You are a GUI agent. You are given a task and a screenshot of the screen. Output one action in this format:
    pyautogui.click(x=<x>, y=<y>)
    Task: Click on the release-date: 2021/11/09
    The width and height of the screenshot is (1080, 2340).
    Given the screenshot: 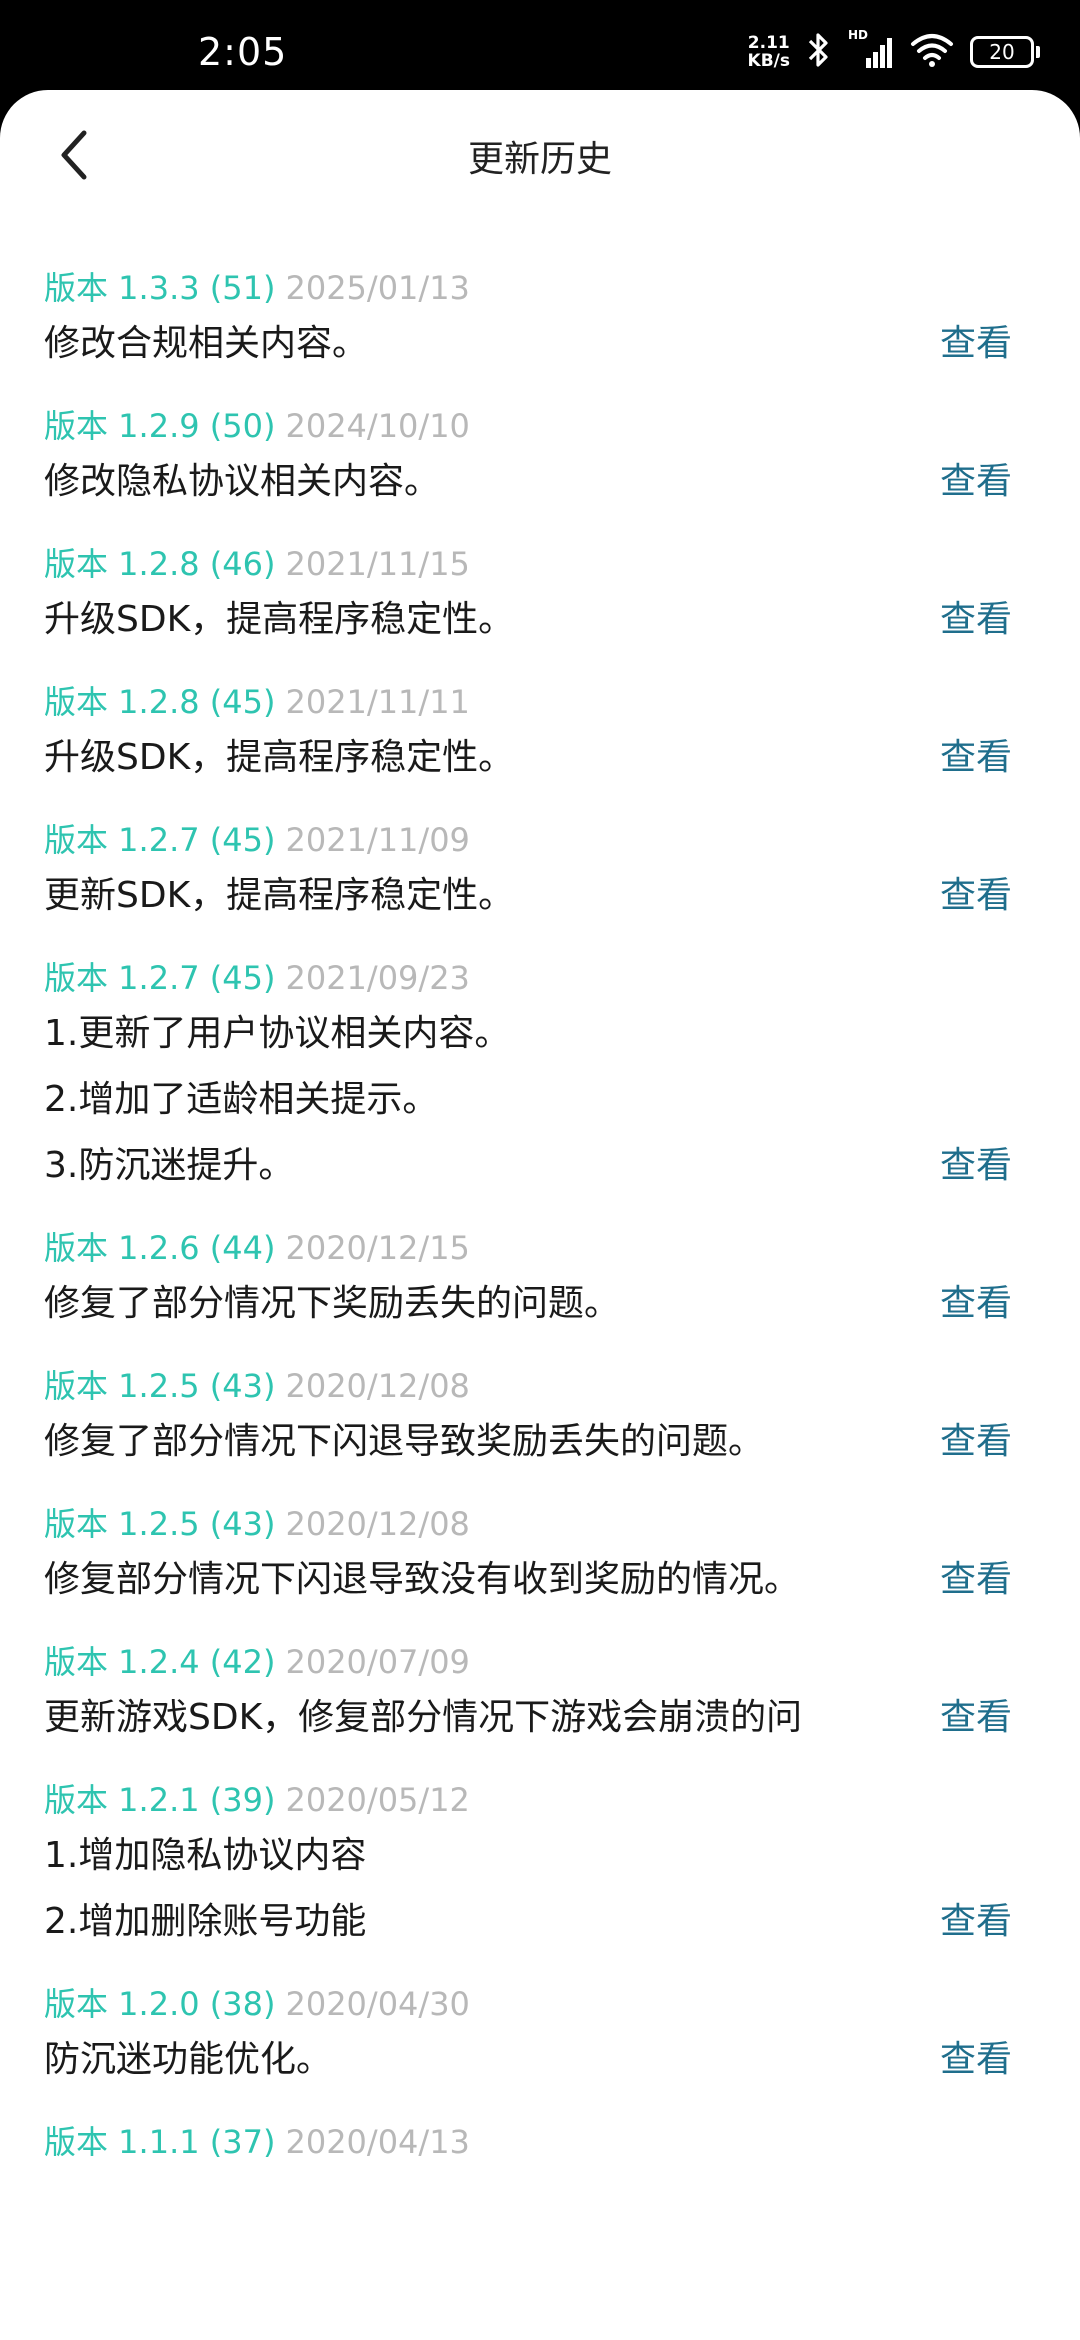 What is the action you would take?
    pyautogui.click(x=377, y=840)
    